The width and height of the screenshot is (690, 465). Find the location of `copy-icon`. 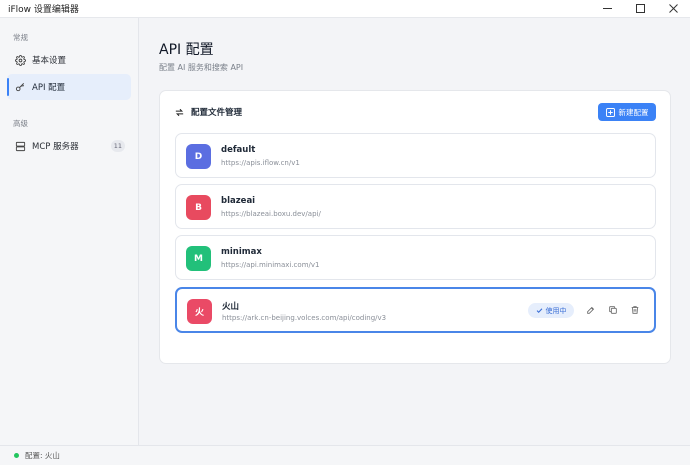

copy-icon is located at coordinates (613, 310).